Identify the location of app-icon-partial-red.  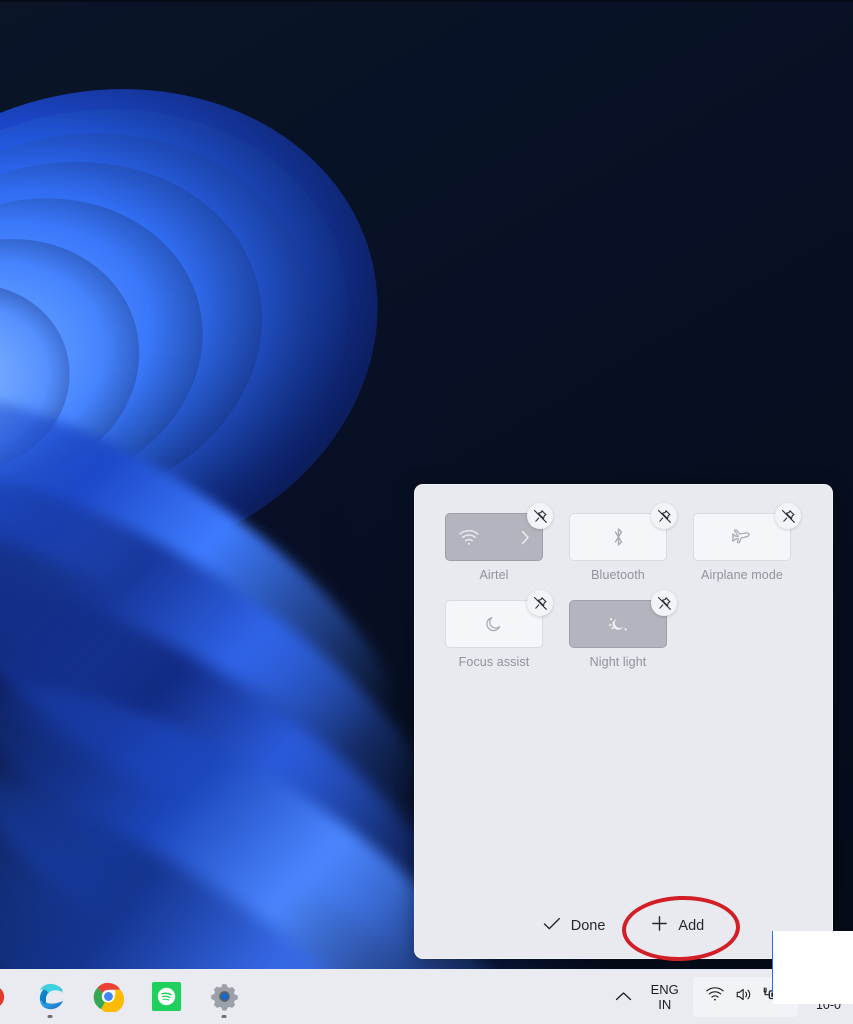
(2, 996).